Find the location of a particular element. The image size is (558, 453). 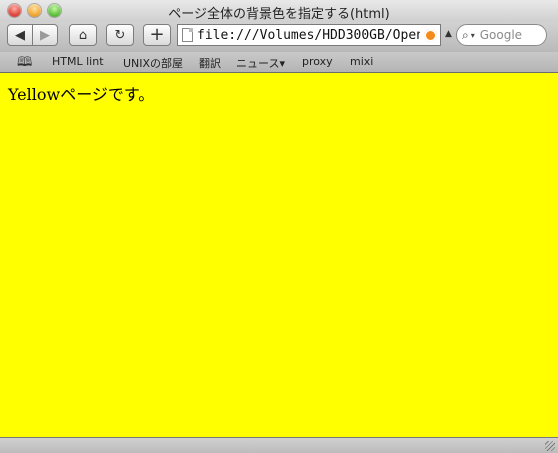

address-bar: file:///Volumes/HDD300GB/OpenSpac is located at coordinates (309, 35).